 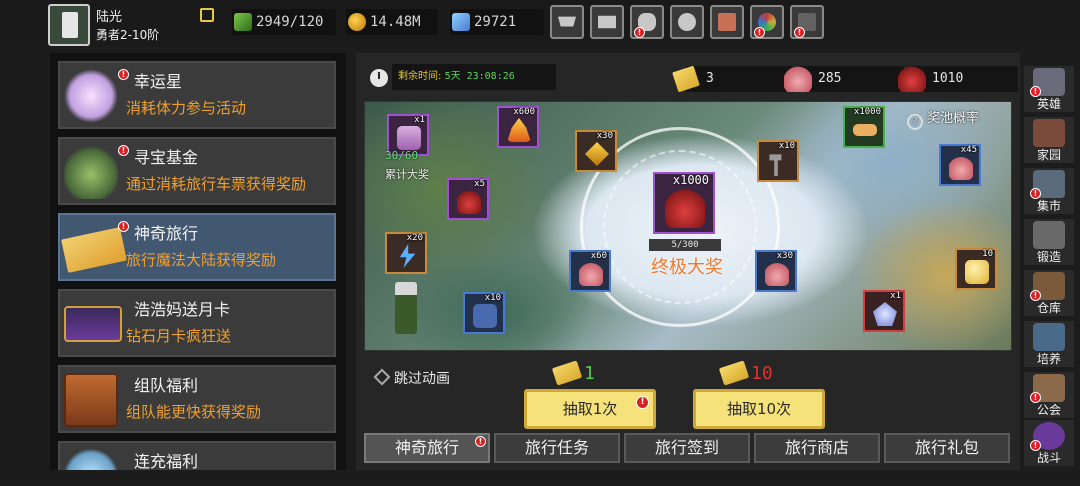 I want to click on activity-desc: 消耗体力参与活动, so click(x=186, y=108).